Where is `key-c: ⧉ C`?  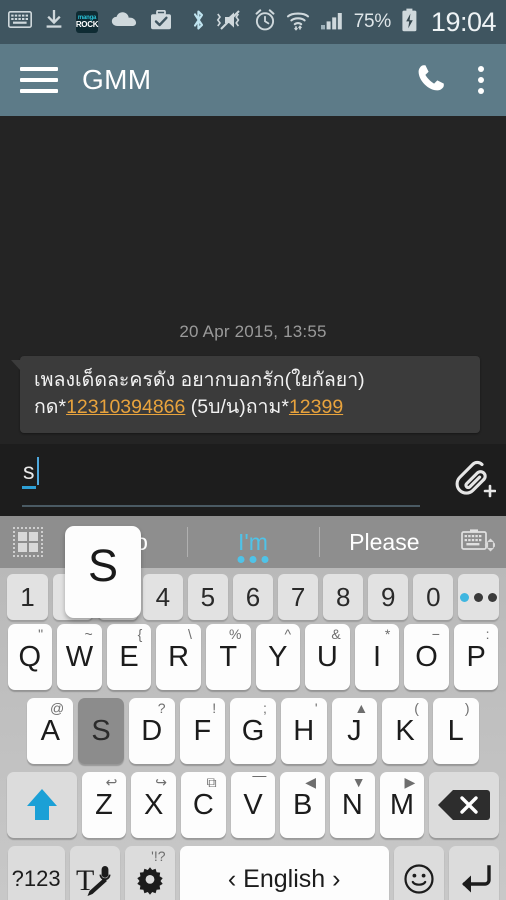
key-c: ⧉ C is located at coordinates (203, 805).